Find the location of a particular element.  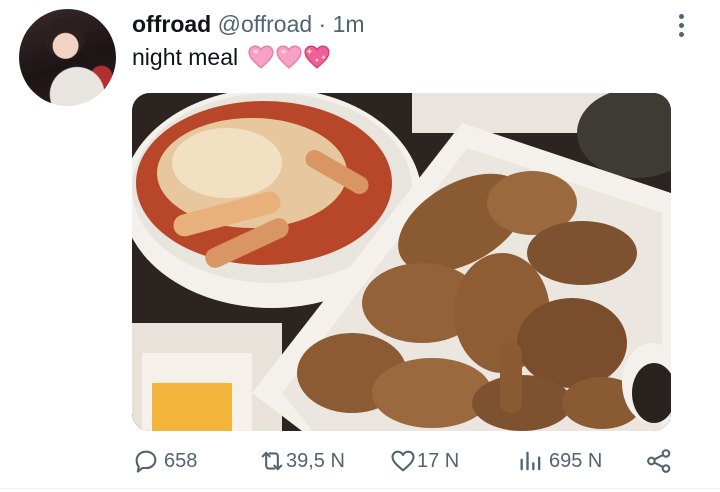

emoji-group is located at coordinates (289, 57).